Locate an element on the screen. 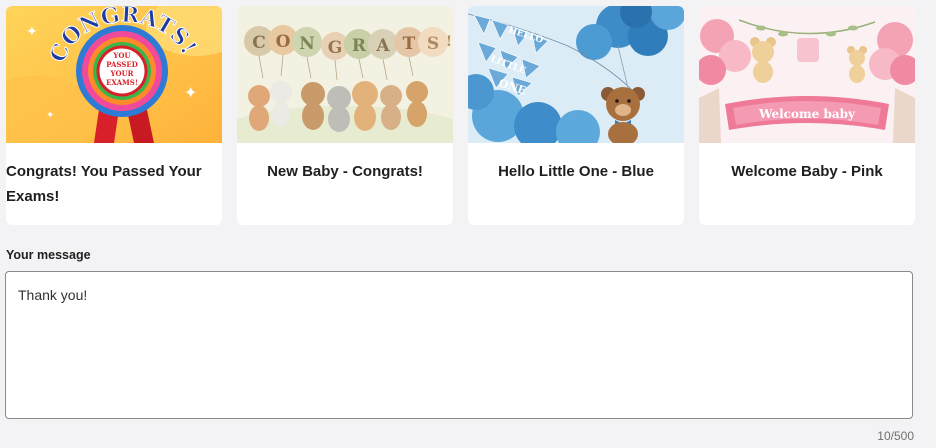 The width and height of the screenshot is (936, 448). message-label: Your message is located at coordinates (48, 255).